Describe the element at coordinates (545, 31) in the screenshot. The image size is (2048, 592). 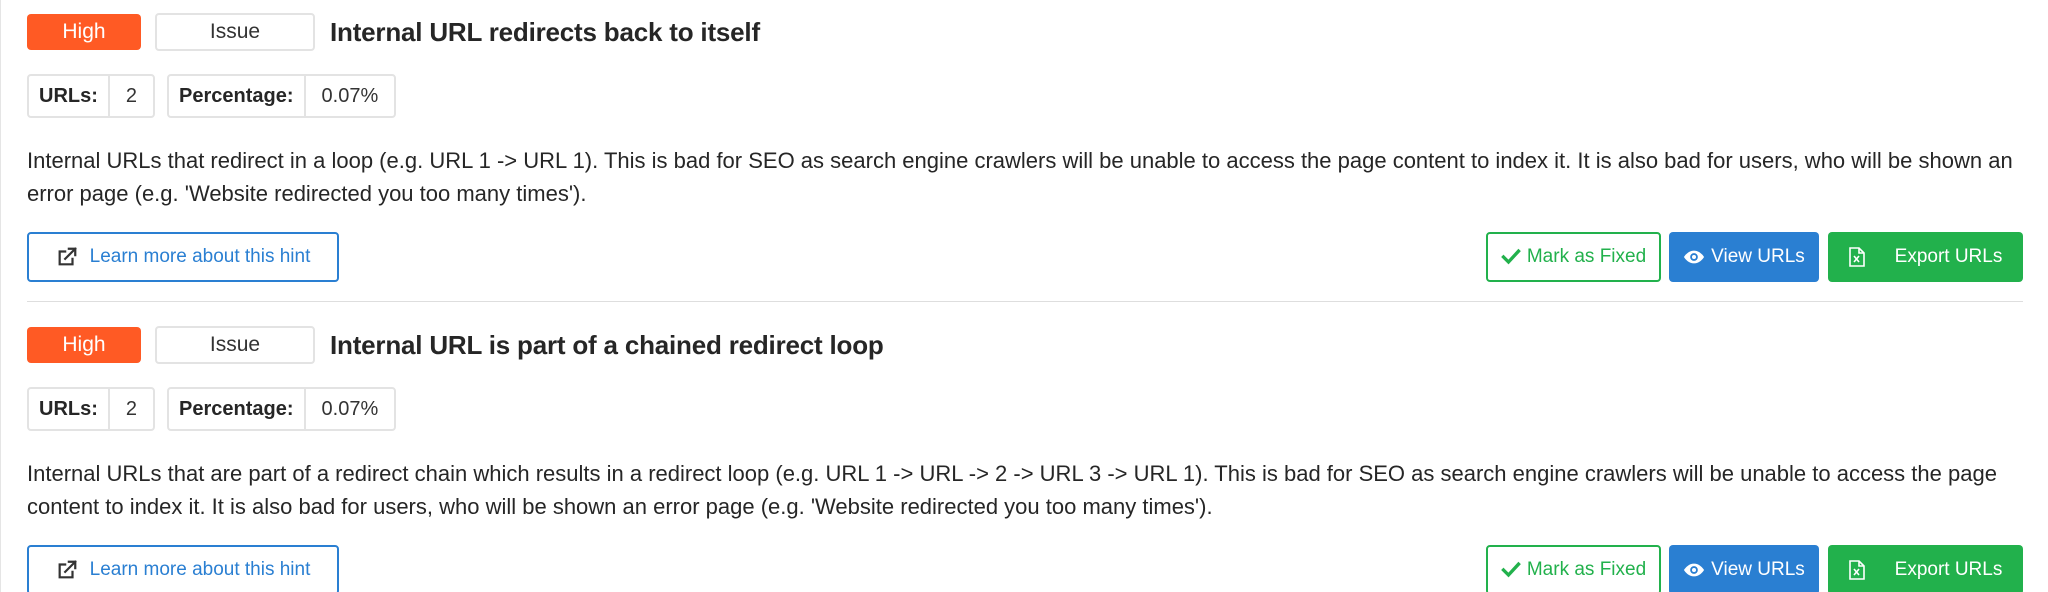
I see `hint-title: Internal URL redirects back to itself` at that location.